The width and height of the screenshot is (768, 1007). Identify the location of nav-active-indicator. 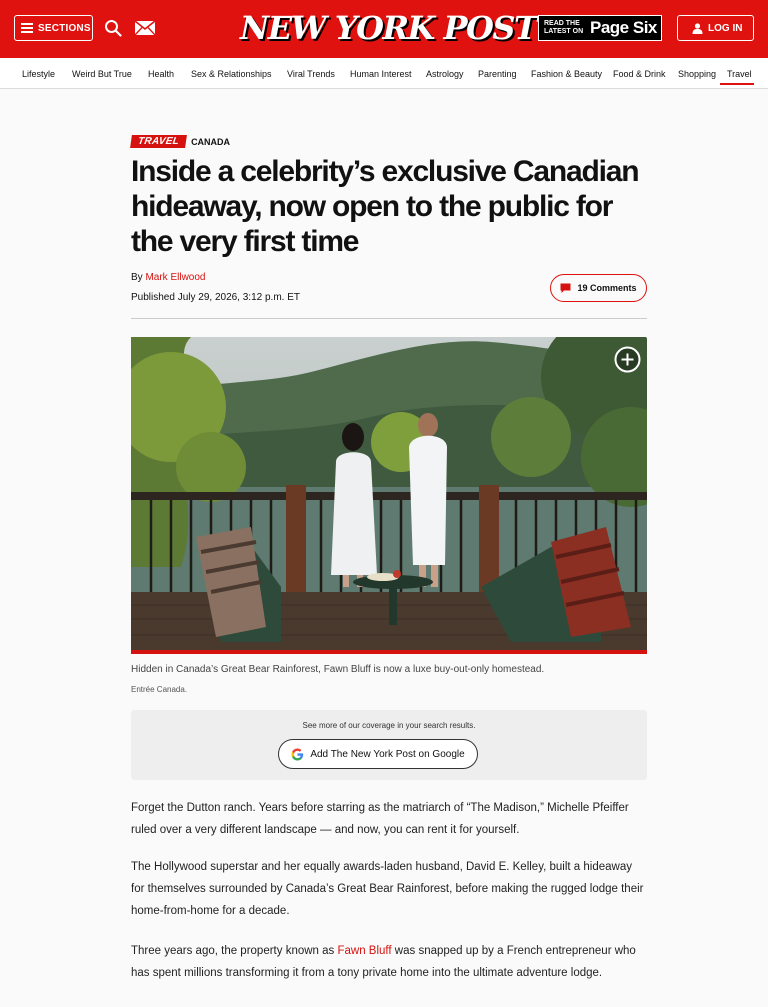
(737, 84).